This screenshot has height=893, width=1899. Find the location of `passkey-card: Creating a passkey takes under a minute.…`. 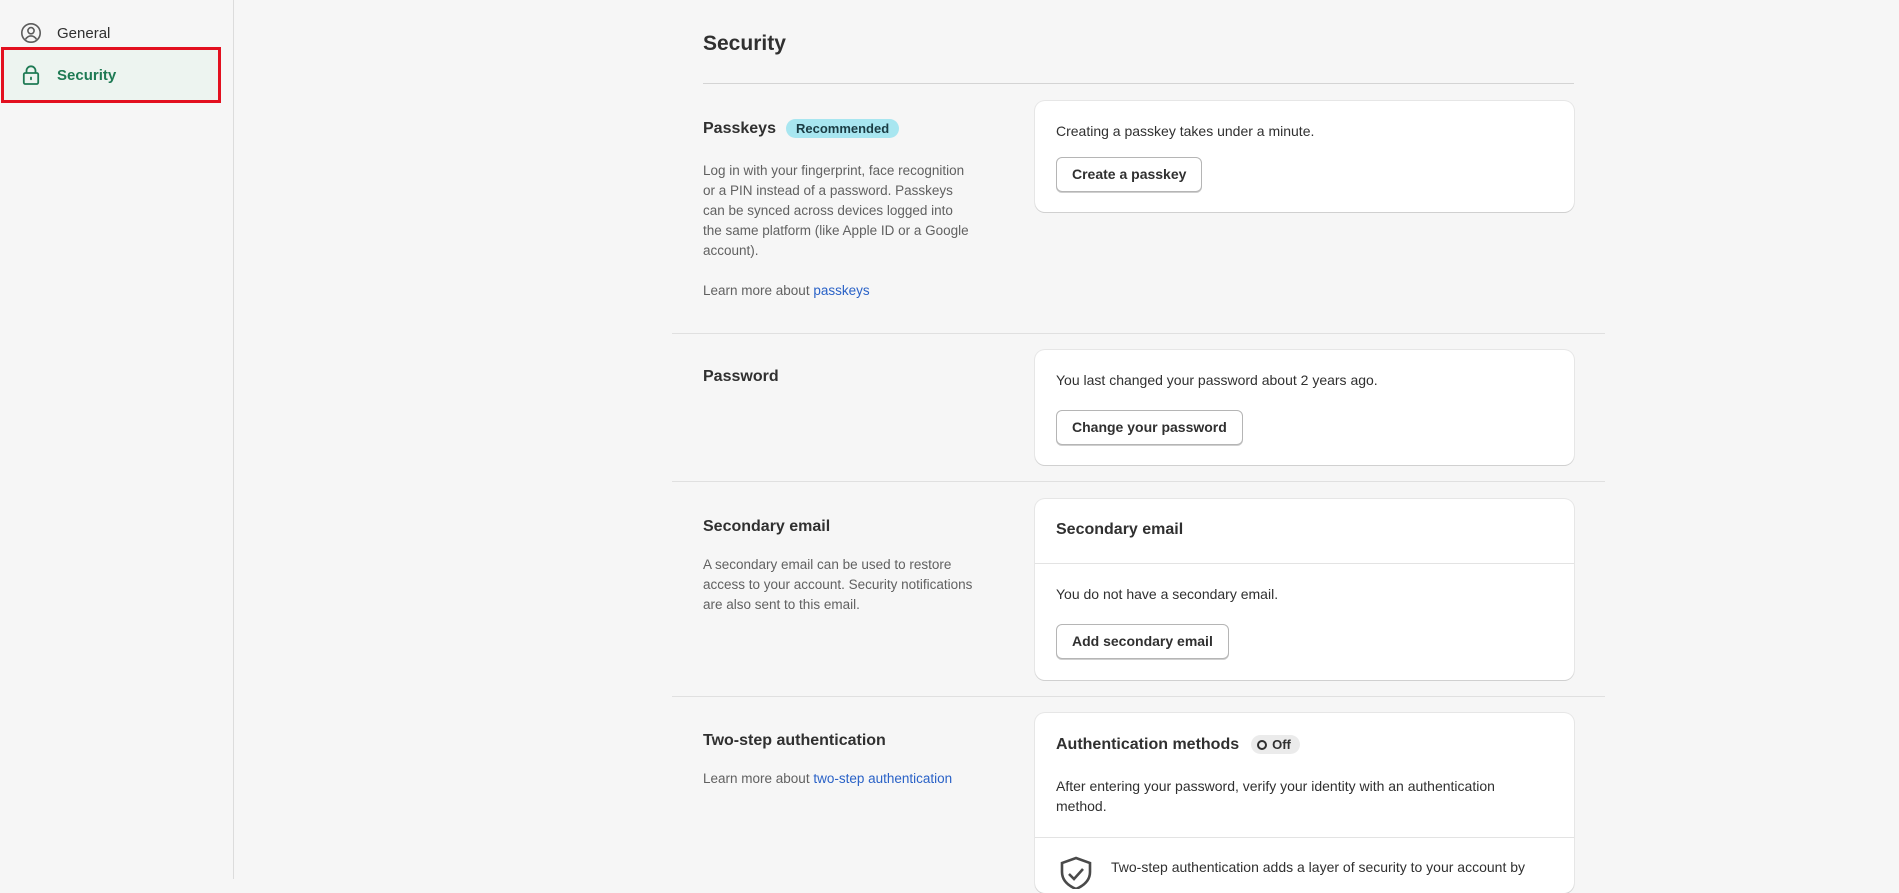

passkey-card: Creating a passkey takes under a minute.… is located at coordinates (1304, 156).